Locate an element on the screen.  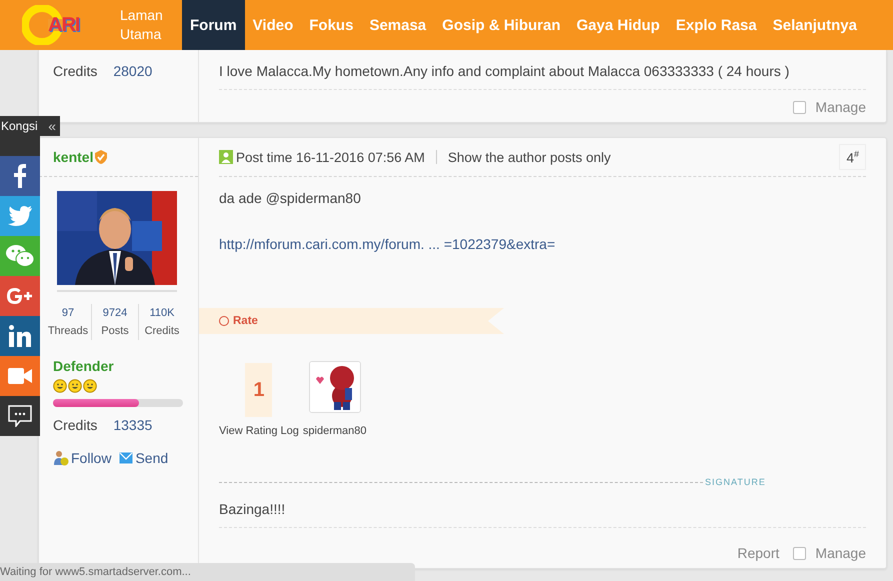
author-posts-link: Show the author posts only is located at coordinates (529, 157).